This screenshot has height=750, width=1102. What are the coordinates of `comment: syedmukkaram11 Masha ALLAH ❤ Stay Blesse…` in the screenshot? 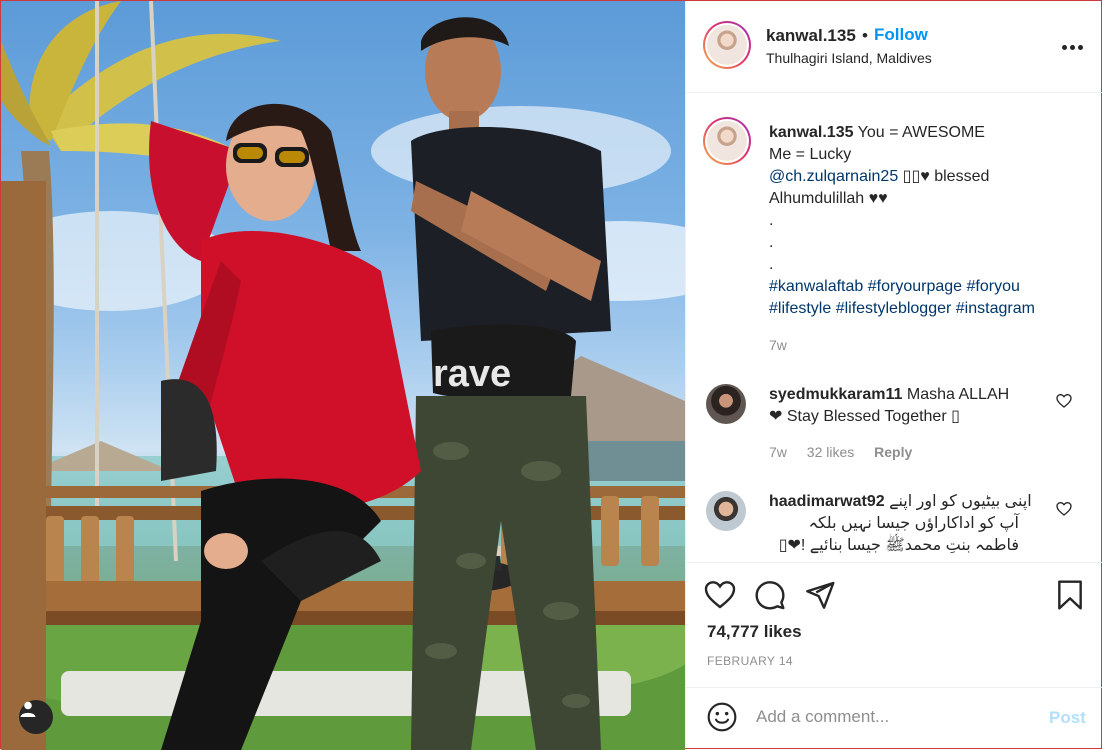 It's located at (914, 406).